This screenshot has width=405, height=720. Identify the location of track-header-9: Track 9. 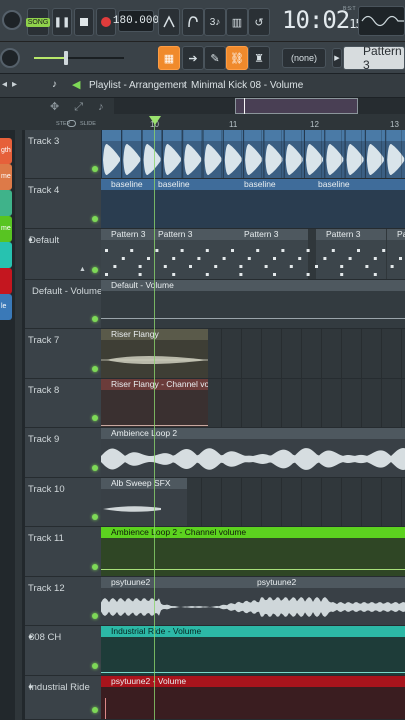
(63, 453).